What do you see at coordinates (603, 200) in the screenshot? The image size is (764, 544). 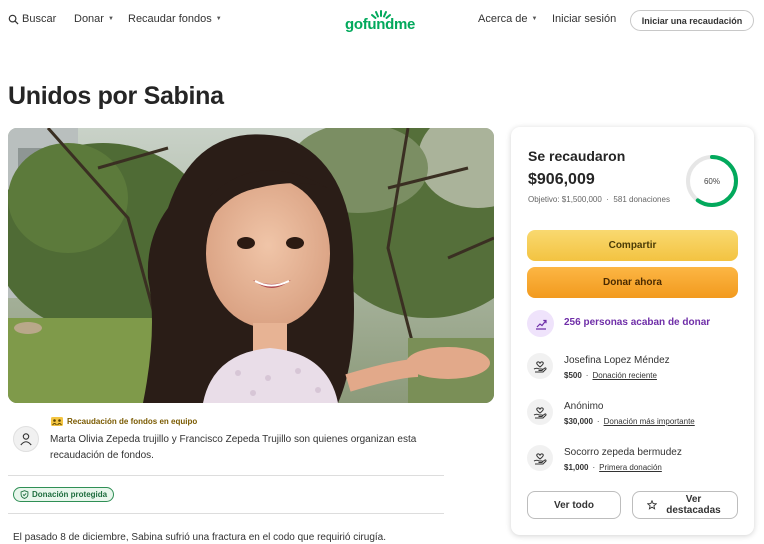 I see `goal-and-count: Objetivo: $1,500,000 · 581 donaciones` at bounding box center [603, 200].